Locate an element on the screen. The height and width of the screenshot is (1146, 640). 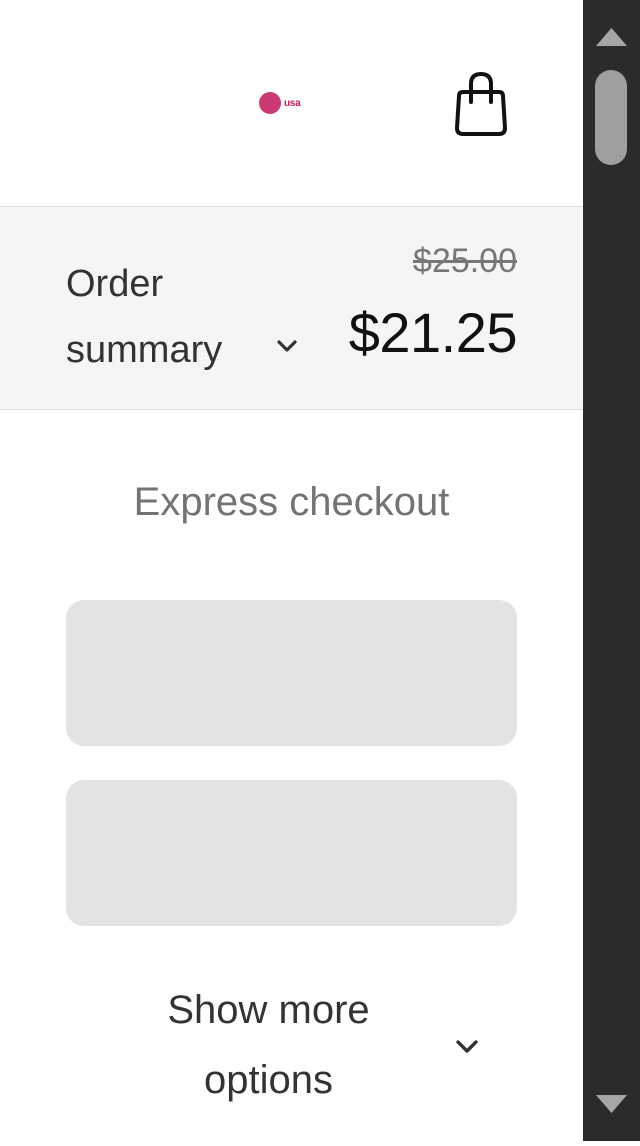
order-summary-toggle: Order summary is located at coordinates (191, 316).